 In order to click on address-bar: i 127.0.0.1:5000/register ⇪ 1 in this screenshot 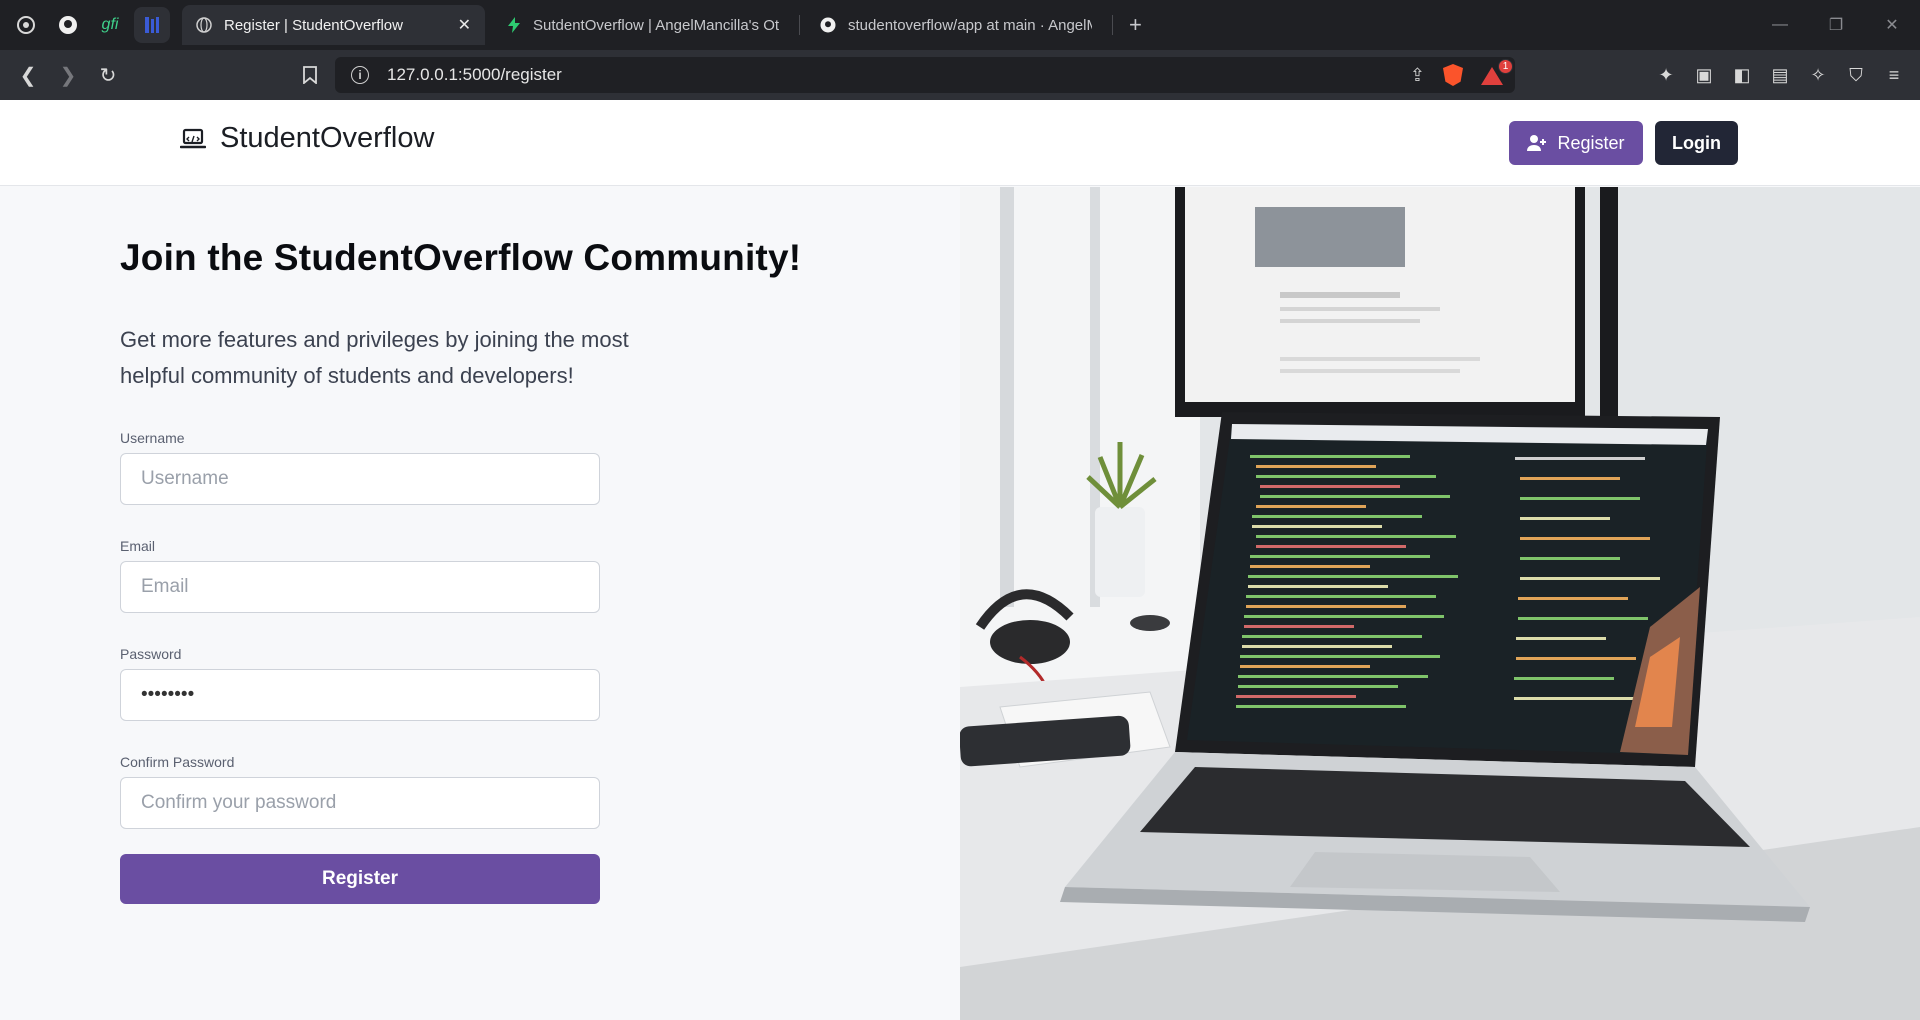, I will do `click(925, 75)`.